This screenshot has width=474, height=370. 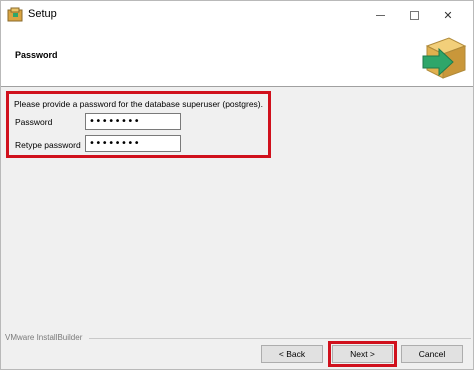 What do you see at coordinates (15, 14) in the screenshot?
I see `setup-app-icon` at bounding box center [15, 14].